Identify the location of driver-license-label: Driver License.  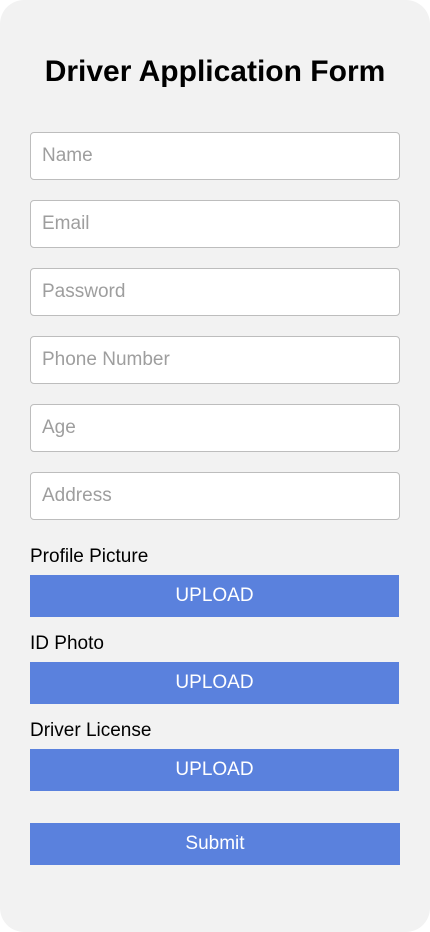
(91, 730).